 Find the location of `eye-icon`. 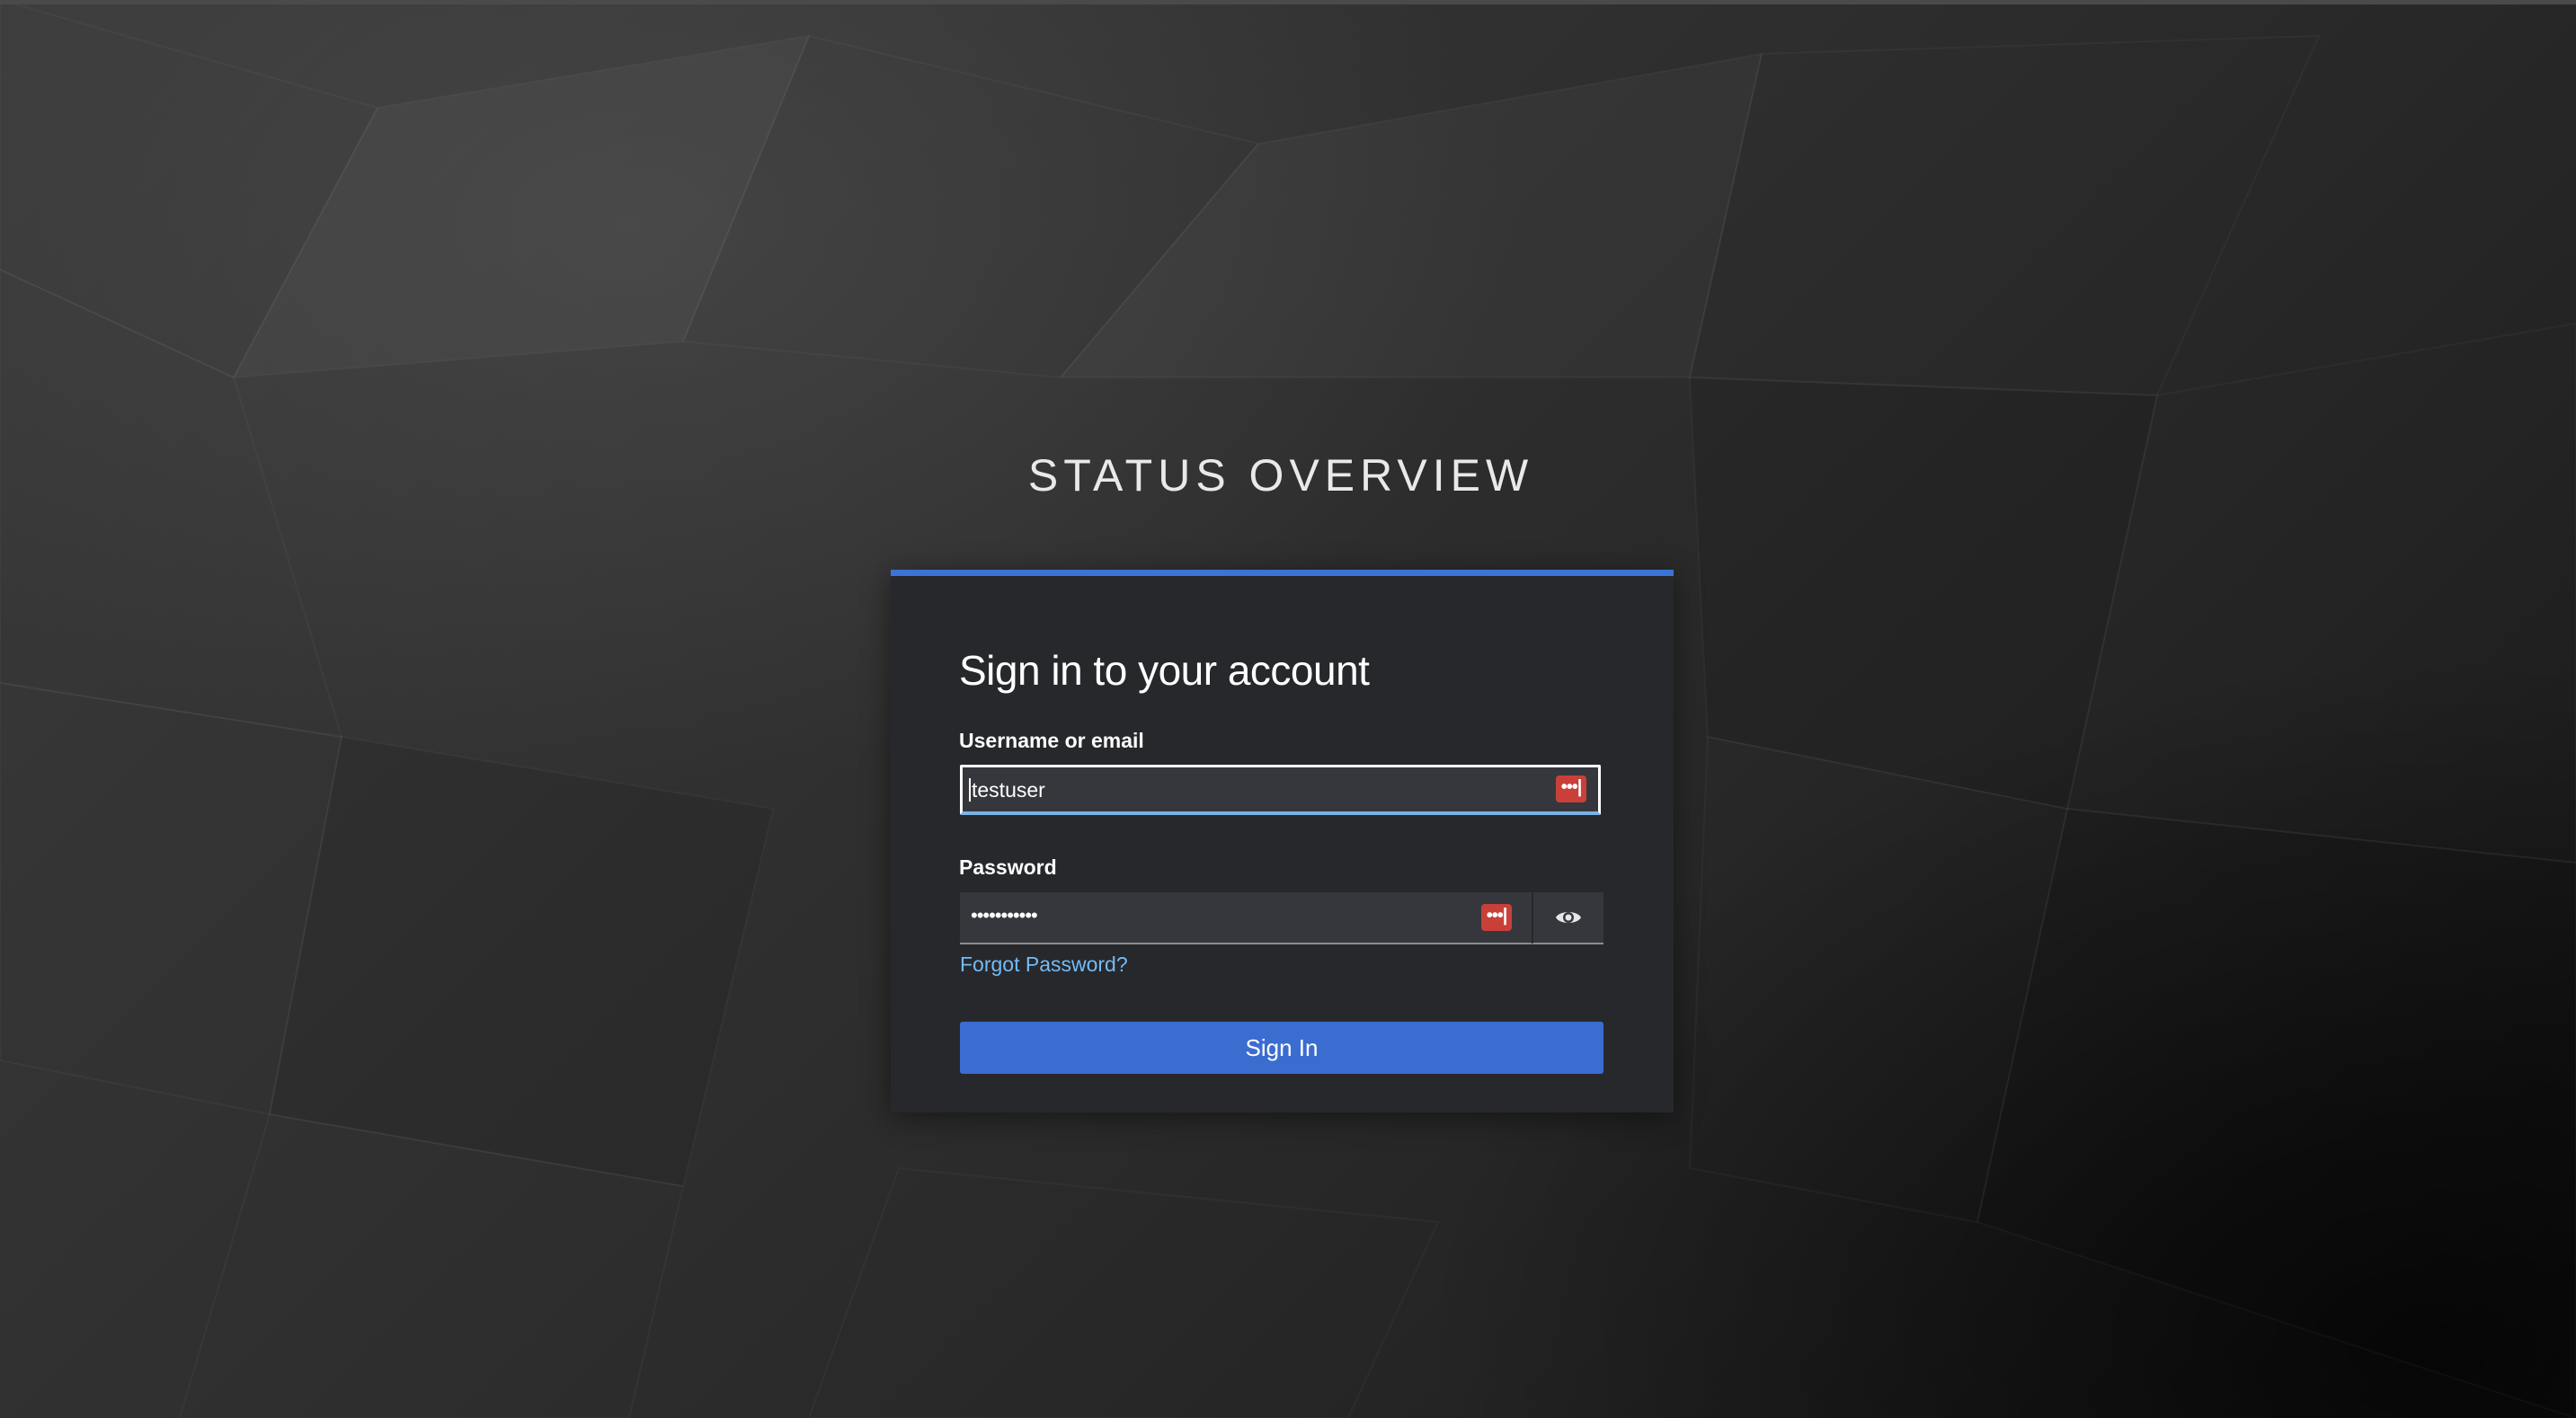

eye-icon is located at coordinates (1568, 917).